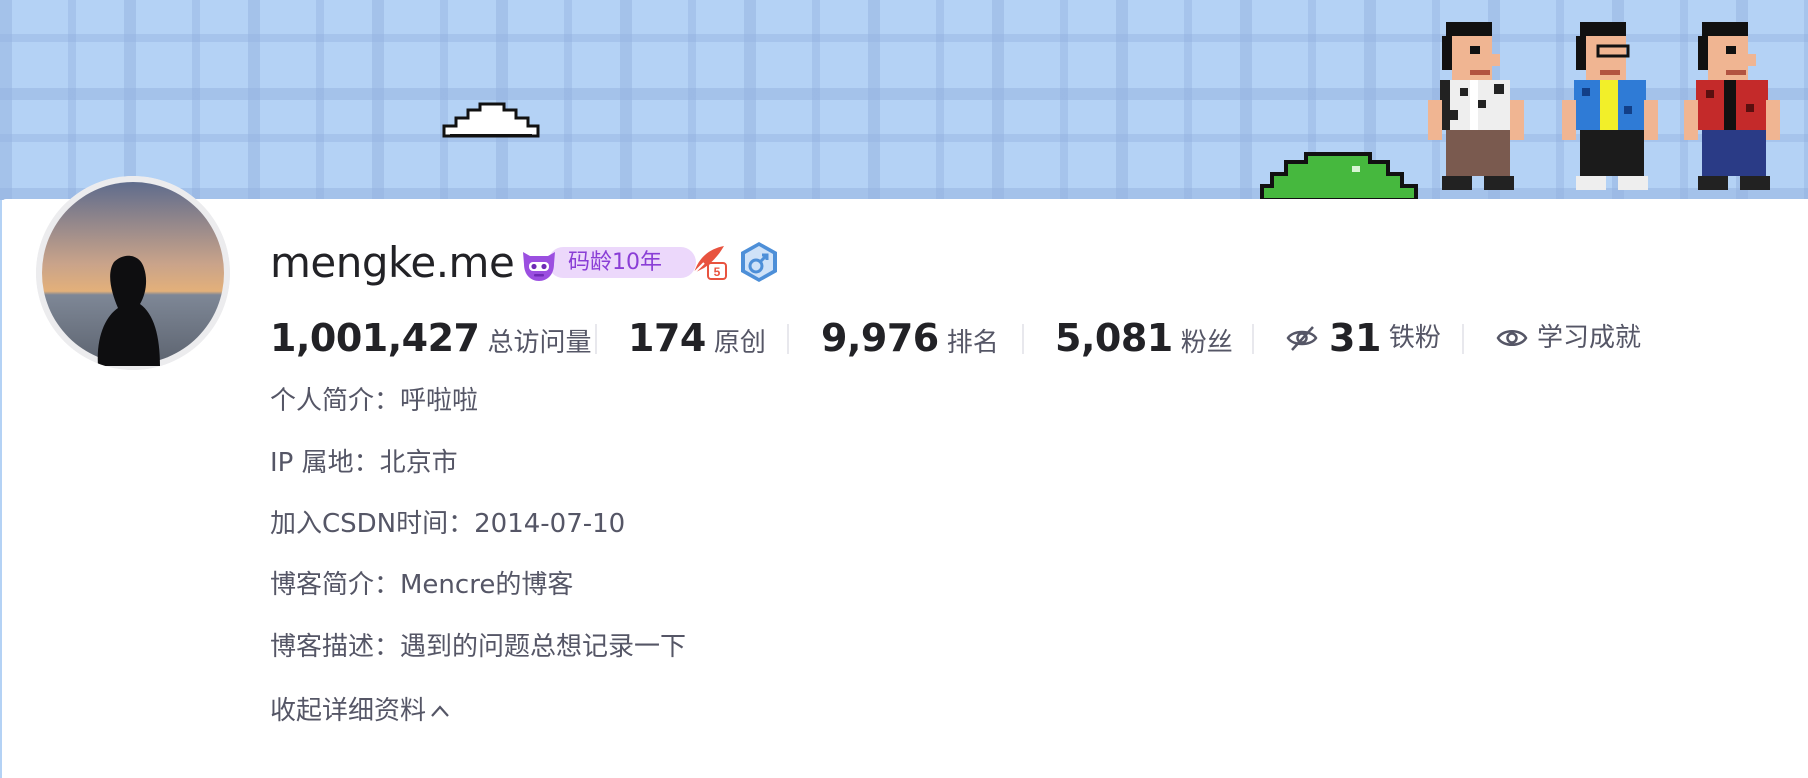 The width and height of the screenshot is (1808, 778). What do you see at coordinates (133, 273) in the screenshot?
I see `avatar` at bounding box center [133, 273].